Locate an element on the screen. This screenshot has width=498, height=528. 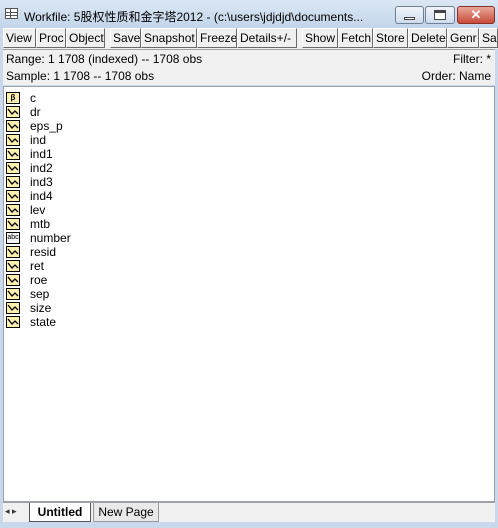
object-name: mtb is located at coordinates (40, 224).